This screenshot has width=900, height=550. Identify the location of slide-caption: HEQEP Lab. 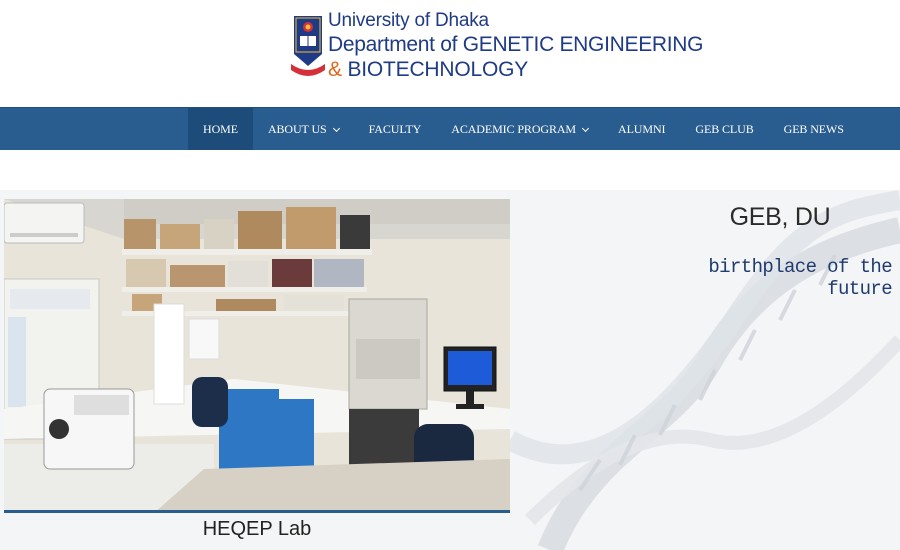
(257, 529).